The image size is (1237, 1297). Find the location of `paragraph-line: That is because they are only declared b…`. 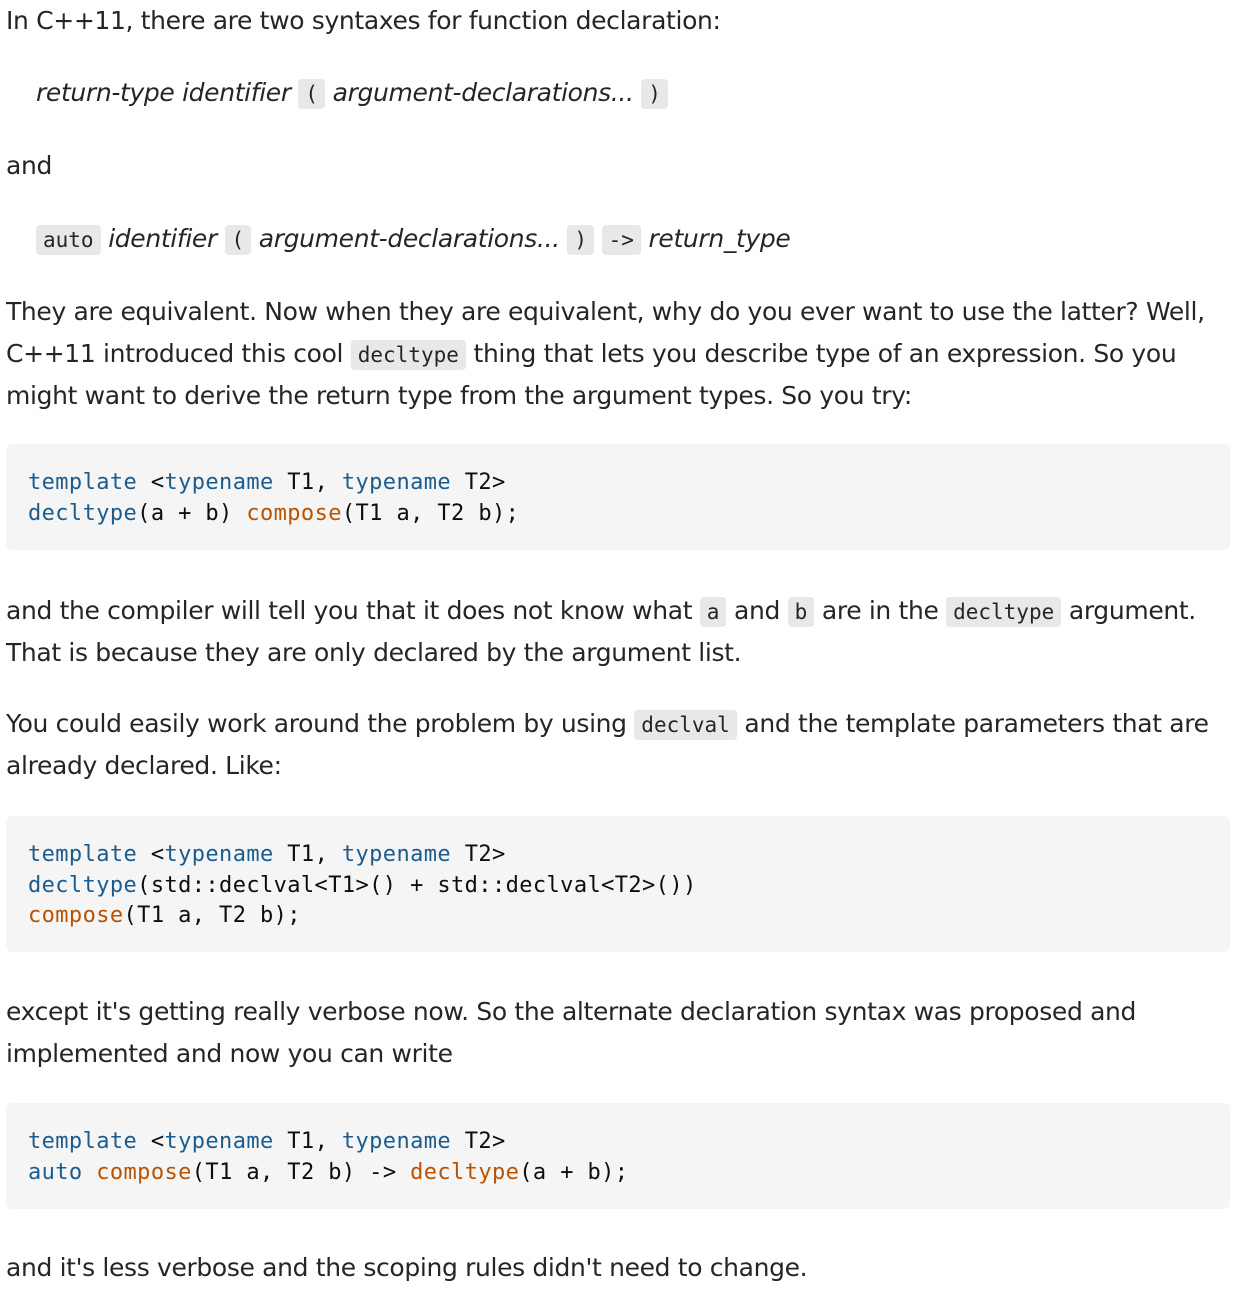

paragraph-line: That is because they are only declared b… is located at coordinates (374, 652).